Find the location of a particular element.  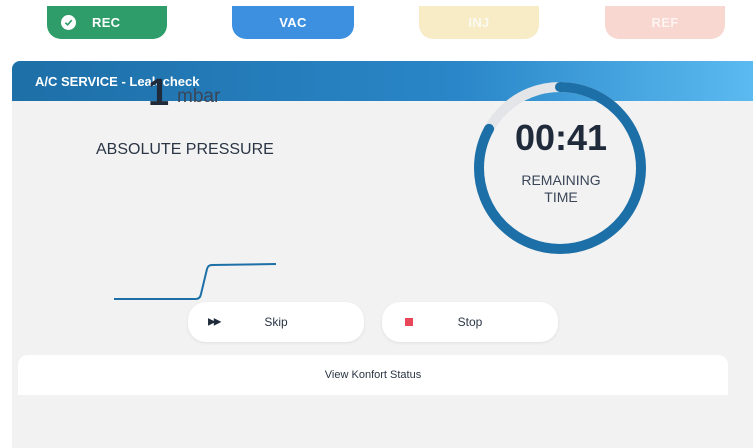

pressure-label: ABSOLUTE PRESSURE is located at coordinates (185, 149).